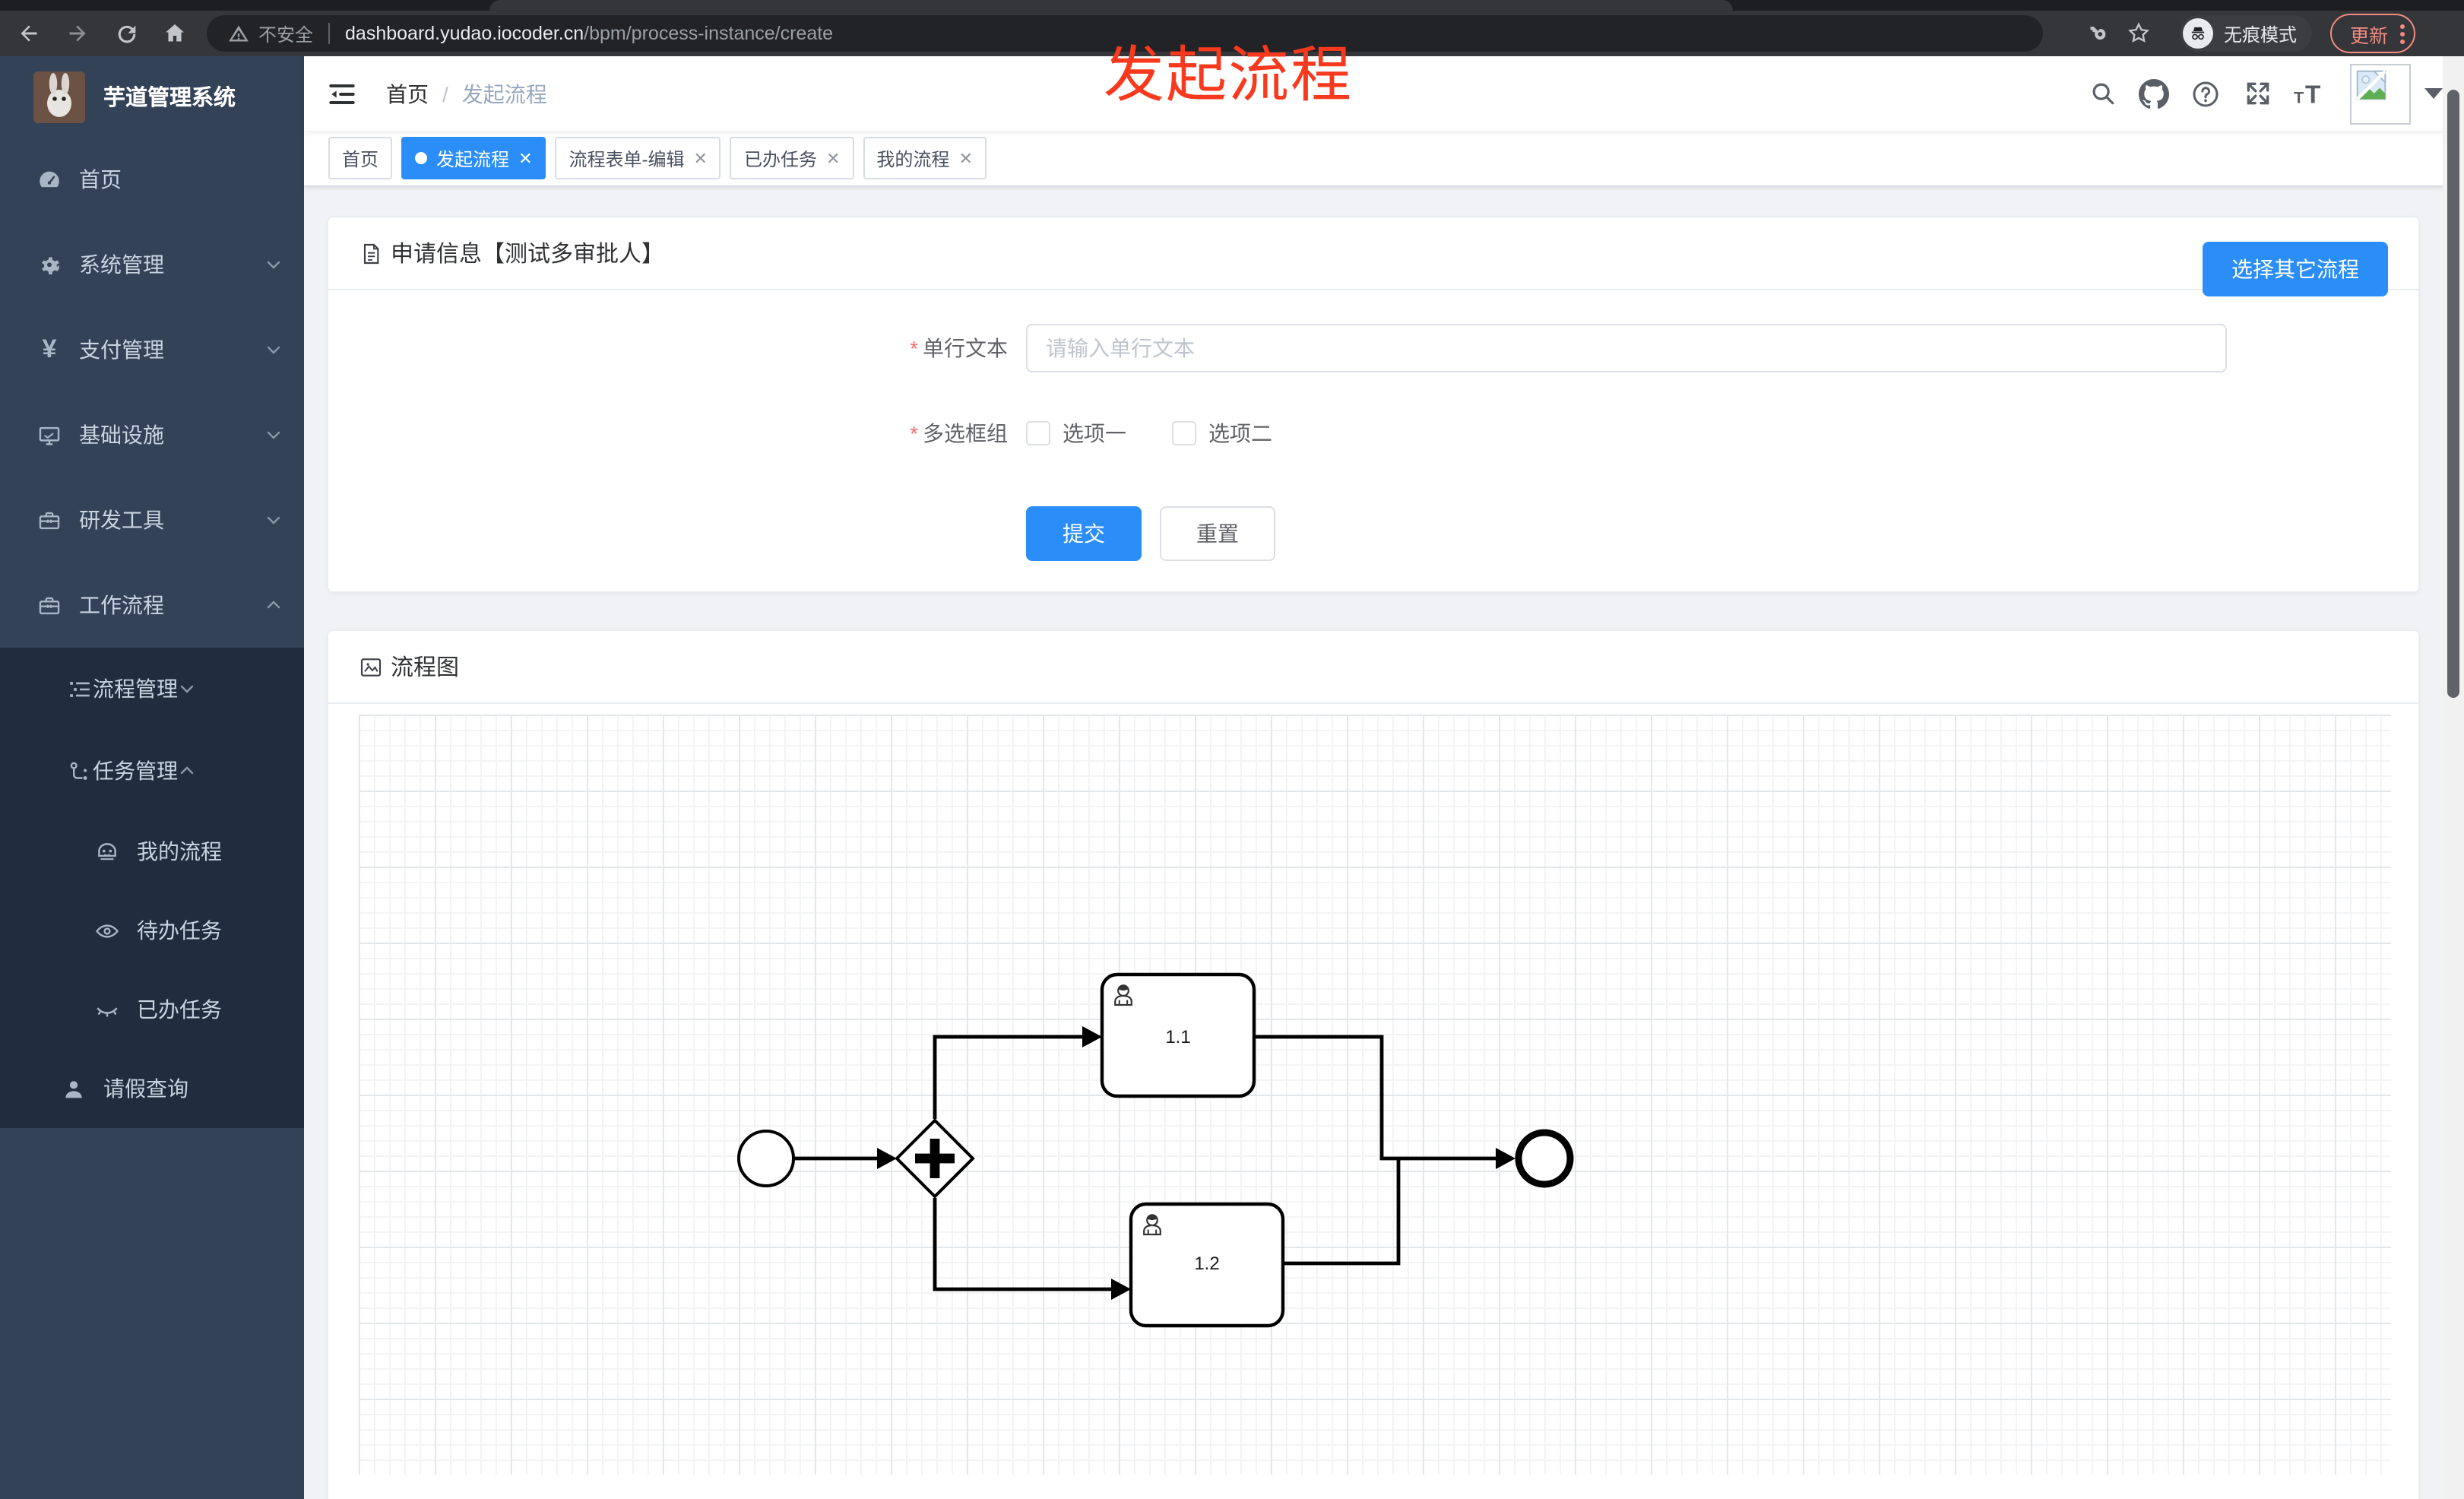  What do you see at coordinates (126, 33) in the screenshot?
I see `reload-icon` at bounding box center [126, 33].